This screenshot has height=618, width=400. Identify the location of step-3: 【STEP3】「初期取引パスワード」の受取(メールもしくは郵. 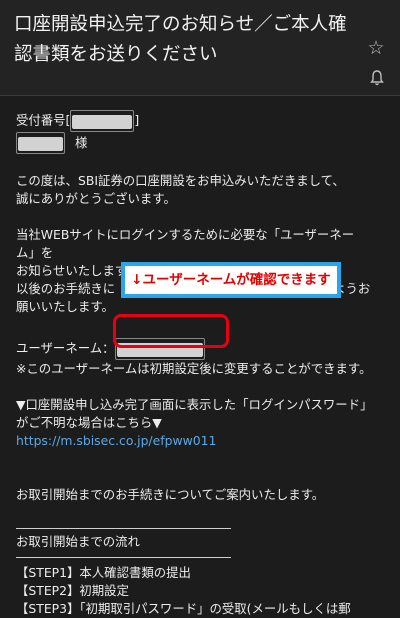
(183, 608).